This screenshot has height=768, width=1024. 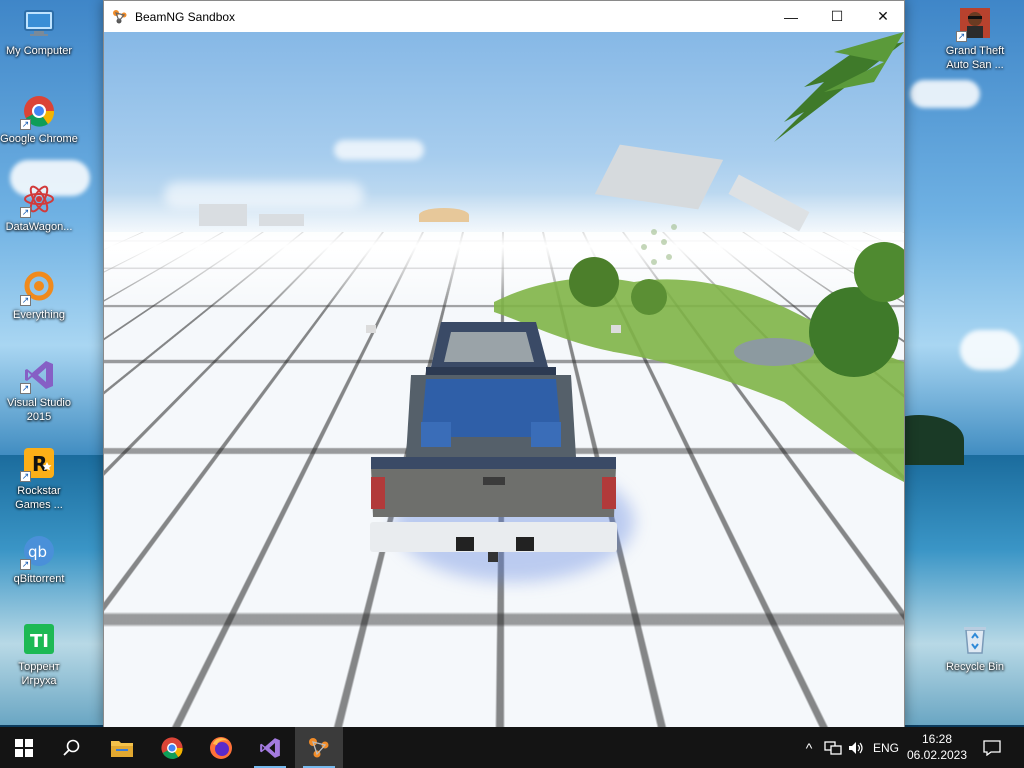 I want to click on desktop-icon-visual-studio: ↗ Visual Studio 2015, so click(x=39, y=391).